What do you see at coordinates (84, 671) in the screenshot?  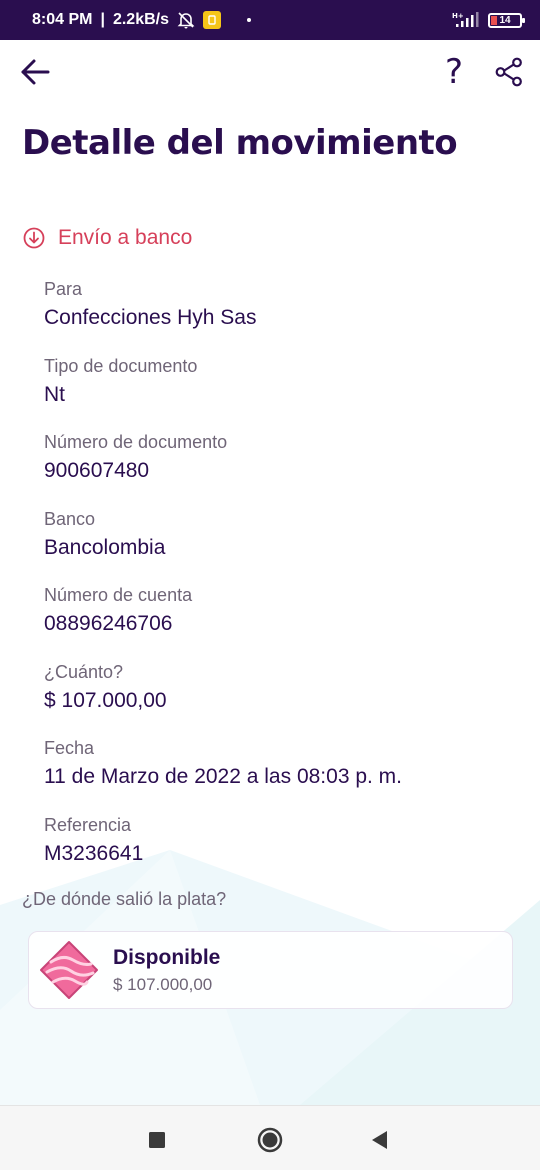 I see `detail-label: ¿Cuánto?` at bounding box center [84, 671].